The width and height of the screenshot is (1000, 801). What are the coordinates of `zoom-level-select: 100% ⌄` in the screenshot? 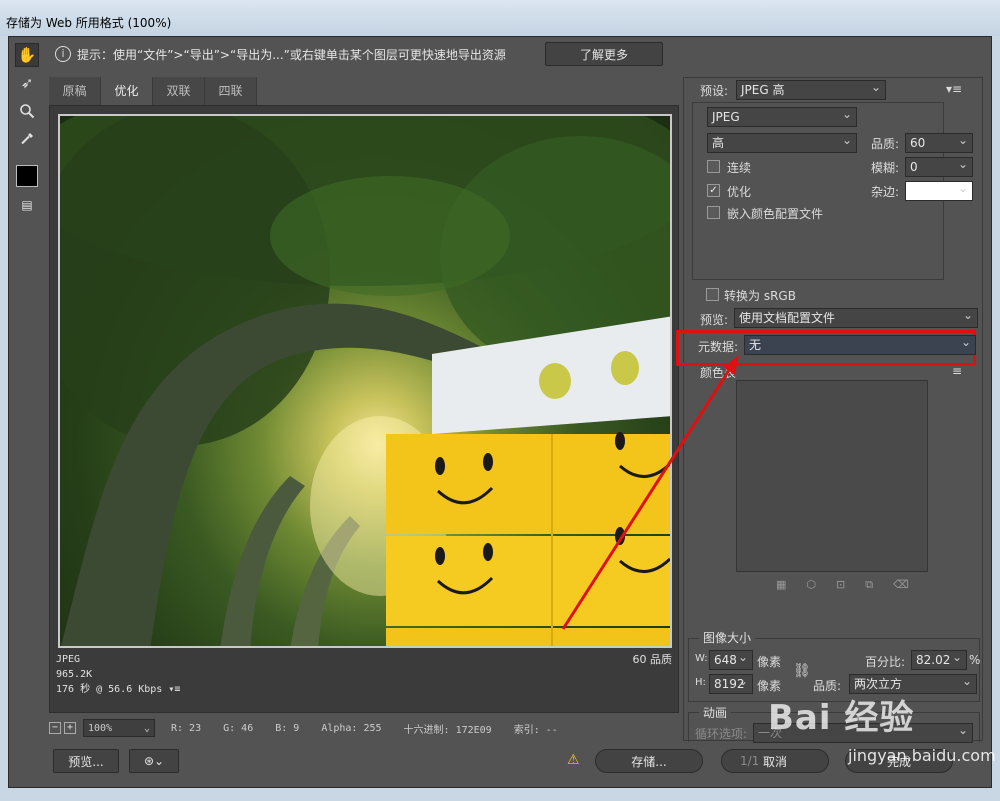 It's located at (119, 728).